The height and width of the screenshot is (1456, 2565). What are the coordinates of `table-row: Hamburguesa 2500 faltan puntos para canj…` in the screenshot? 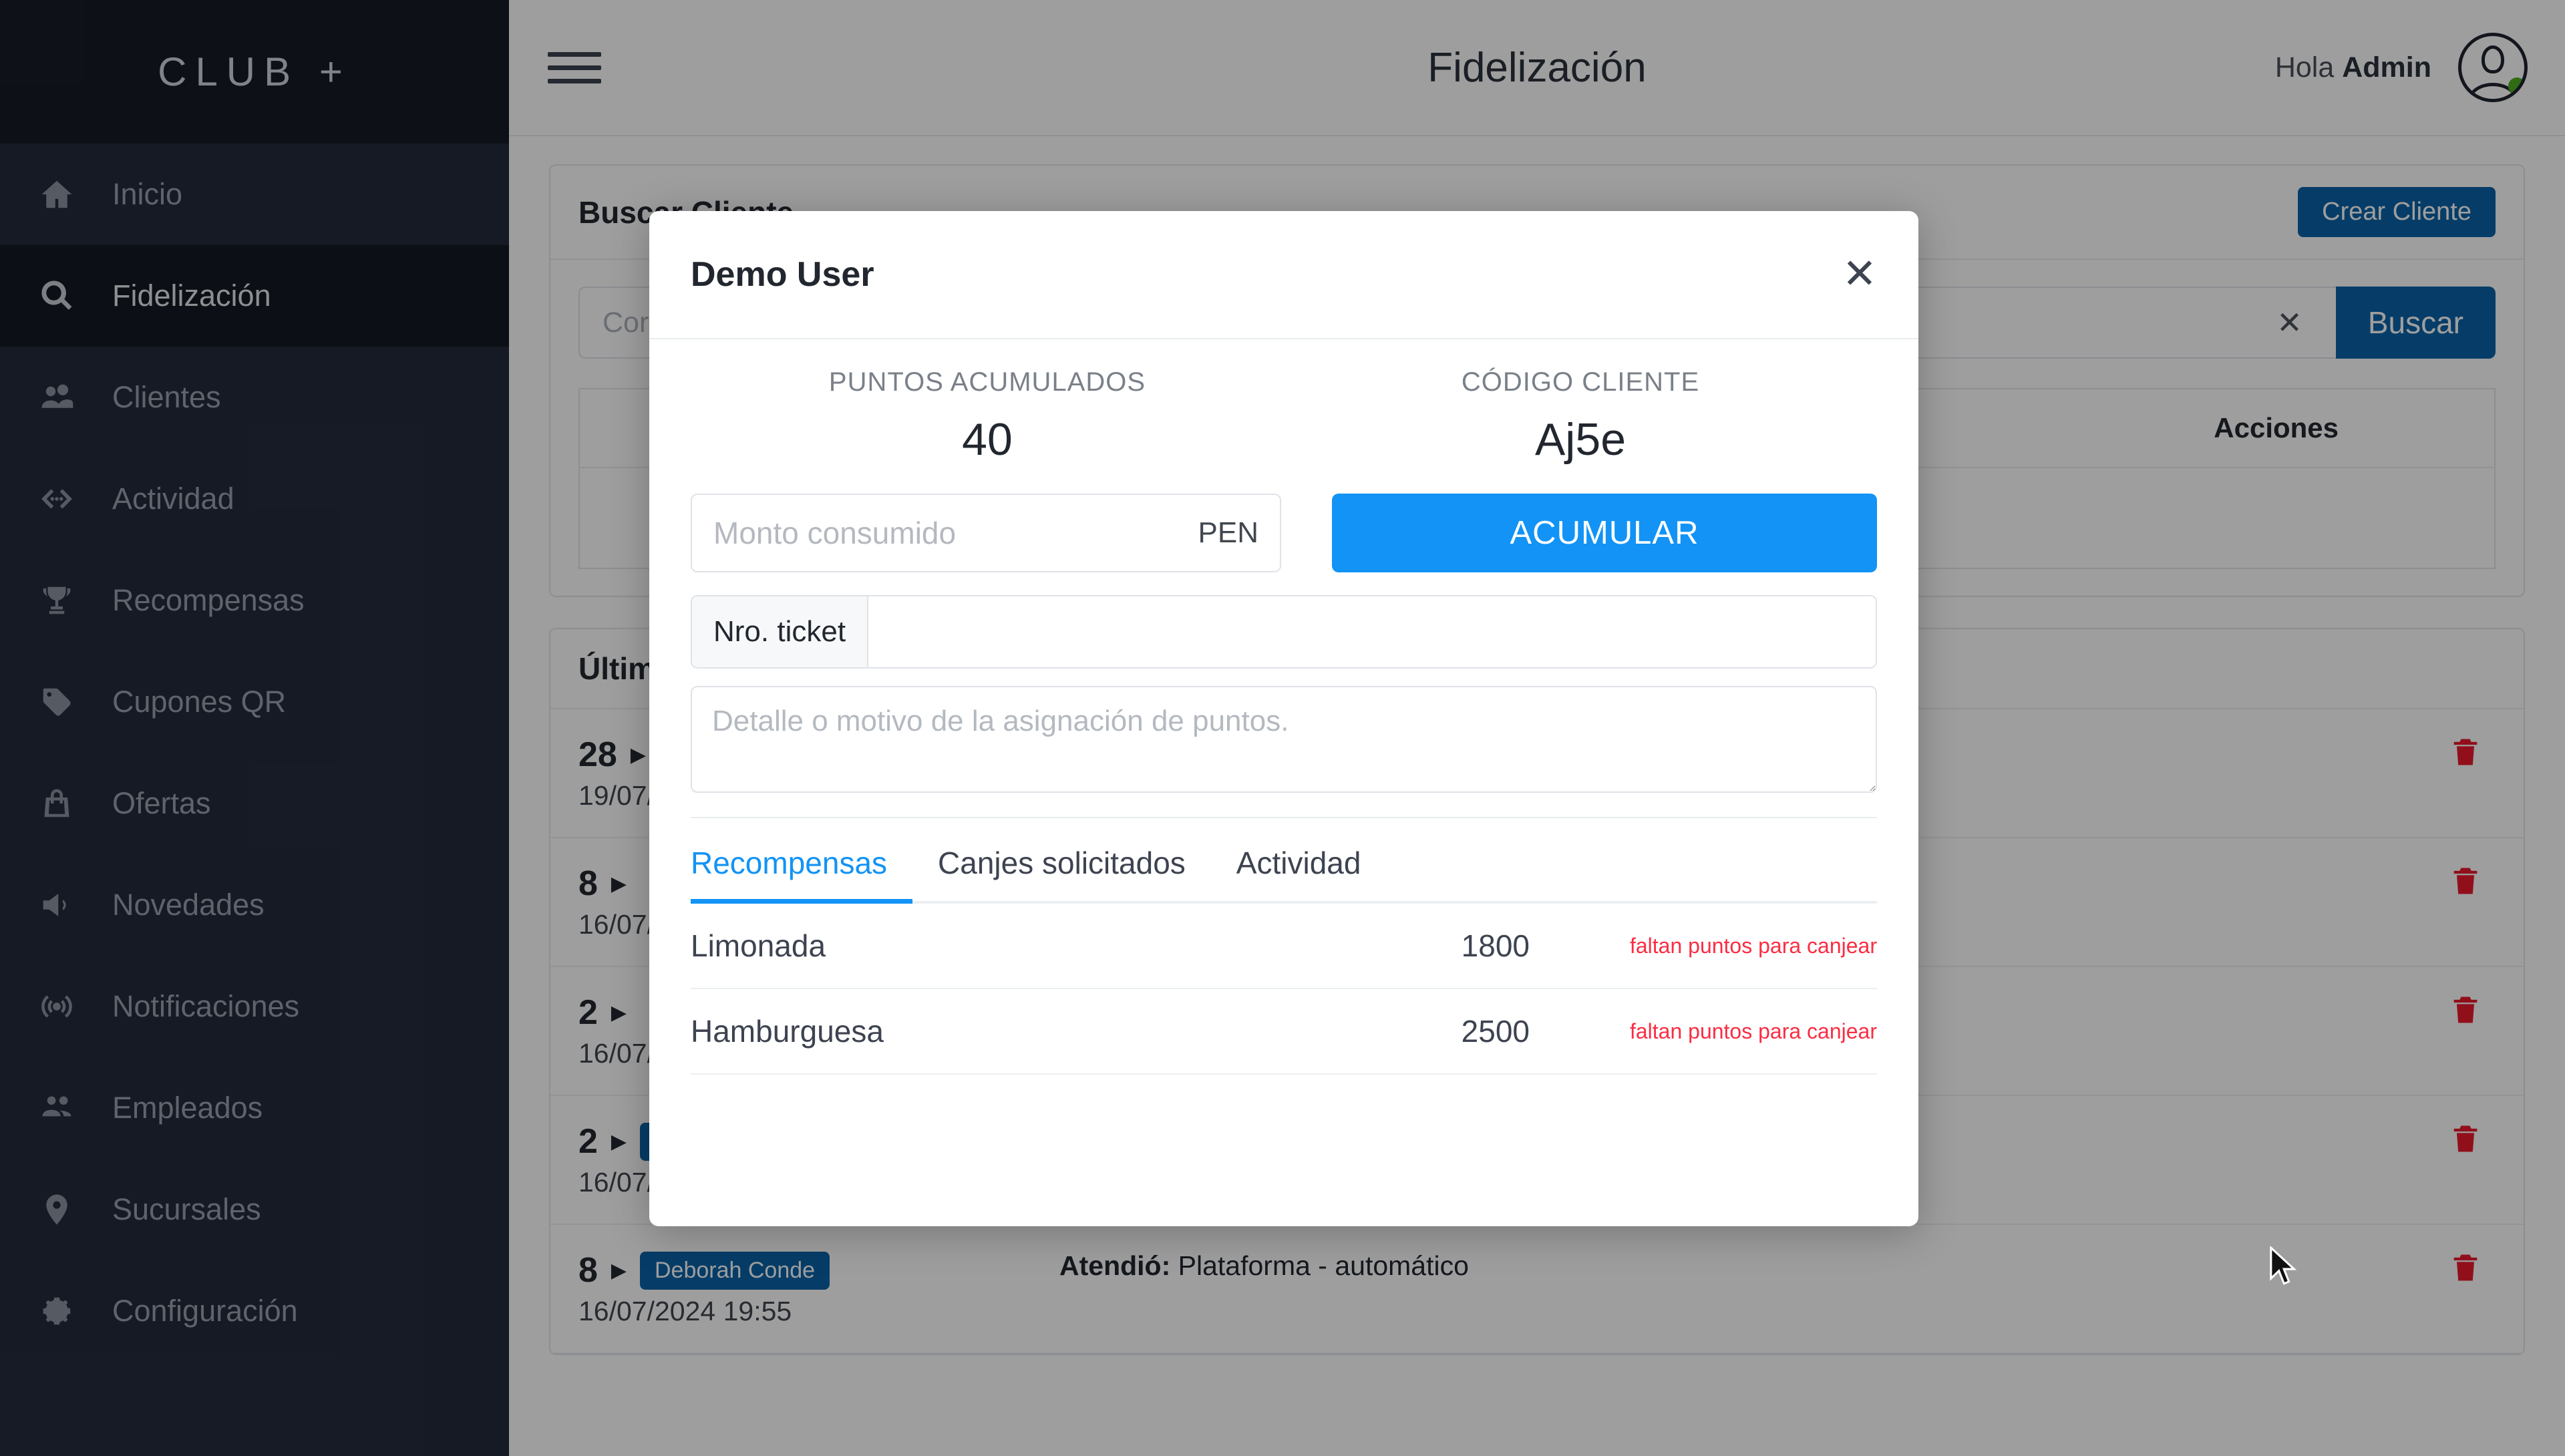 It's located at (1284, 1032).